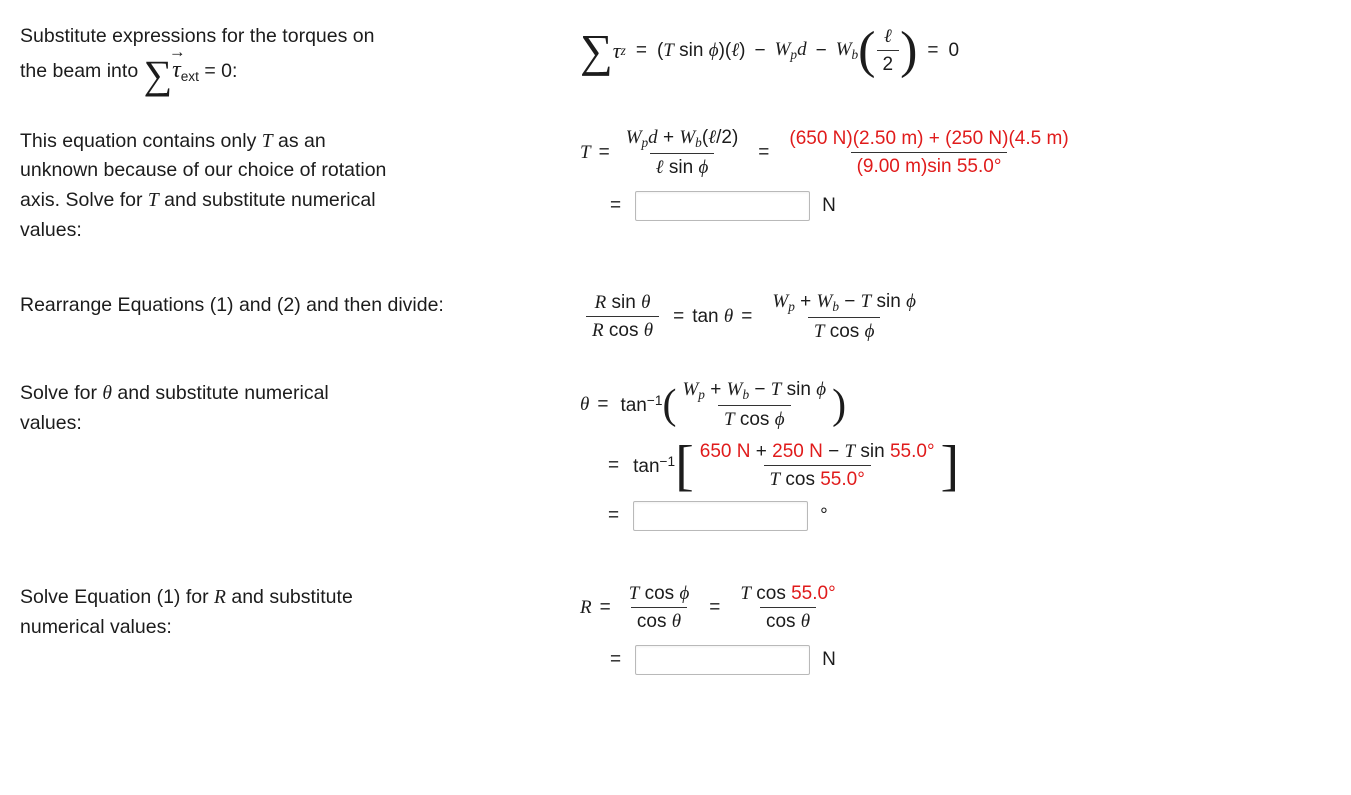 This screenshot has height=795, width=1351. What do you see at coordinates (888, 302) in the screenshot?
I see `sin-4: sin` at bounding box center [888, 302].